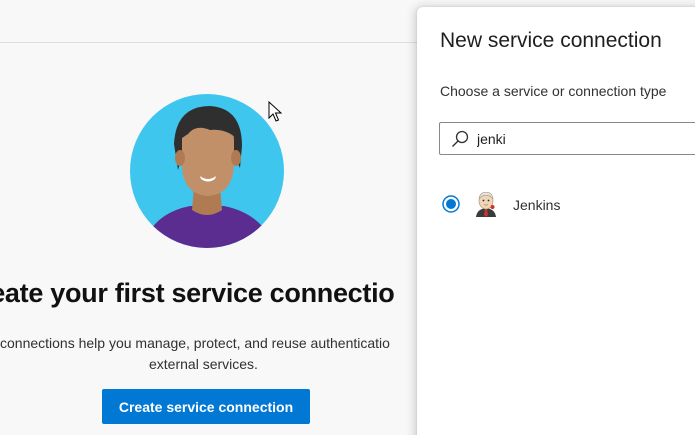  What do you see at coordinates (460, 138) in the screenshot?
I see `search-icon` at bounding box center [460, 138].